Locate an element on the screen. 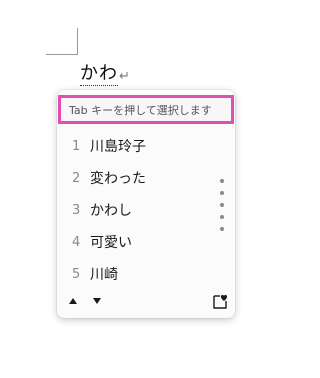  candidate-number: 4 is located at coordinates (76, 242).